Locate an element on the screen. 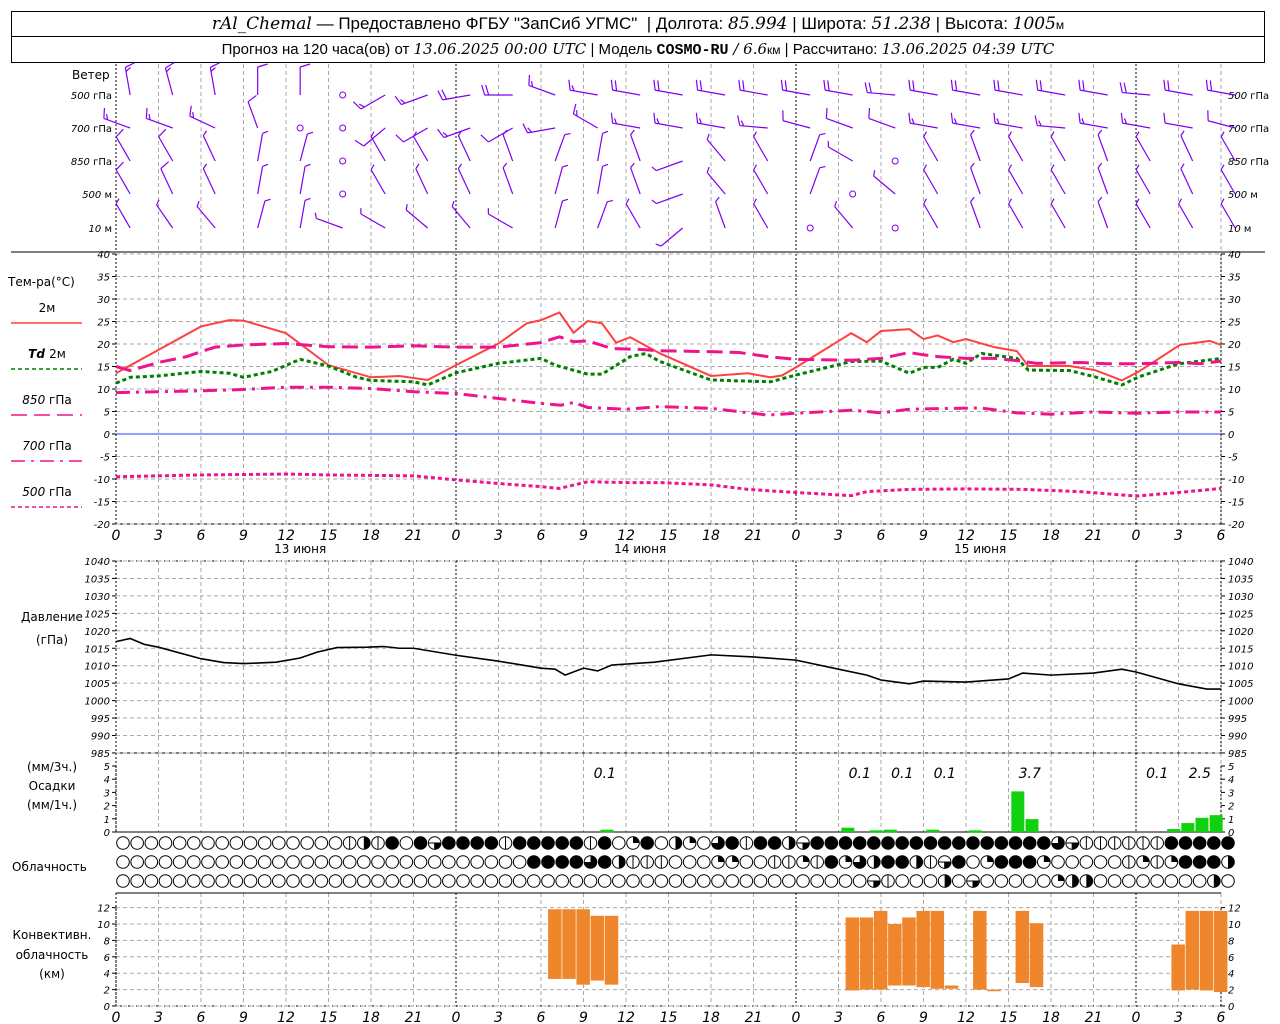 Image resolution: width=1280 pixels, height=1024 pixels. convective-tick-label: 8 is located at coordinates (107, 941).